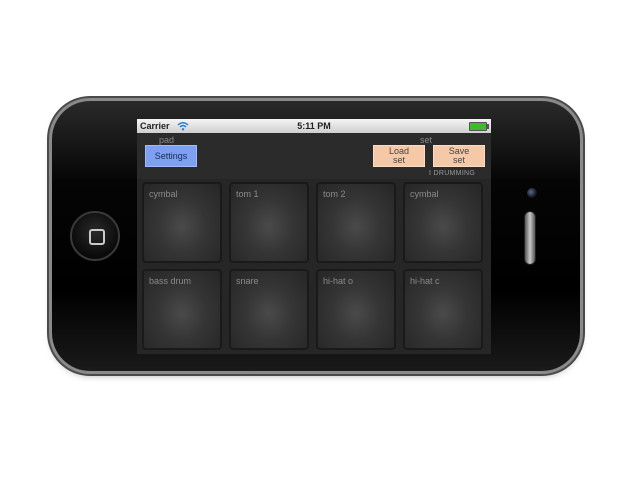  I want to click on status-time: 5:11 PM, so click(314, 126).